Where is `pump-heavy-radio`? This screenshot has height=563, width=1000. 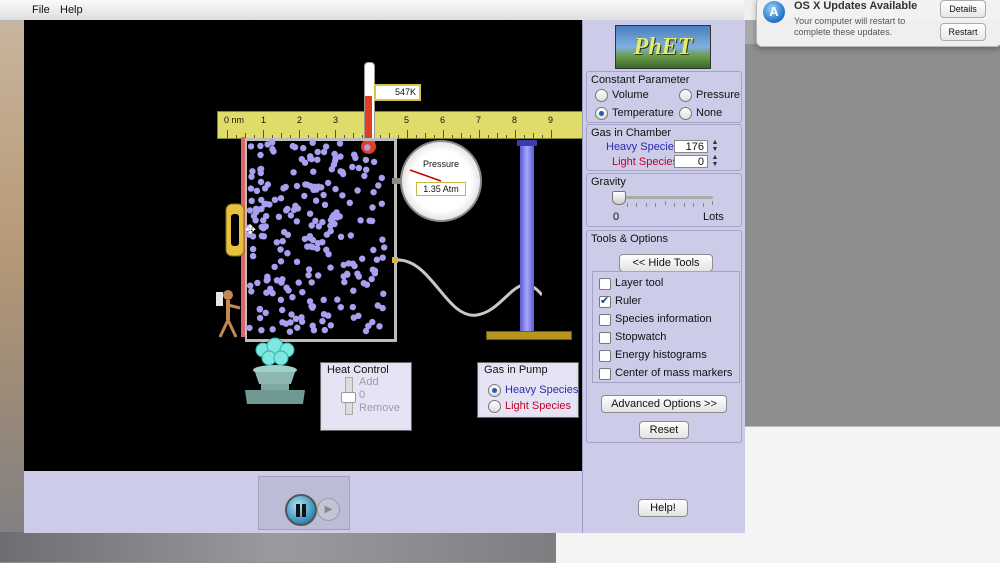
pump-heavy-radio is located at coordinates (494, 390).